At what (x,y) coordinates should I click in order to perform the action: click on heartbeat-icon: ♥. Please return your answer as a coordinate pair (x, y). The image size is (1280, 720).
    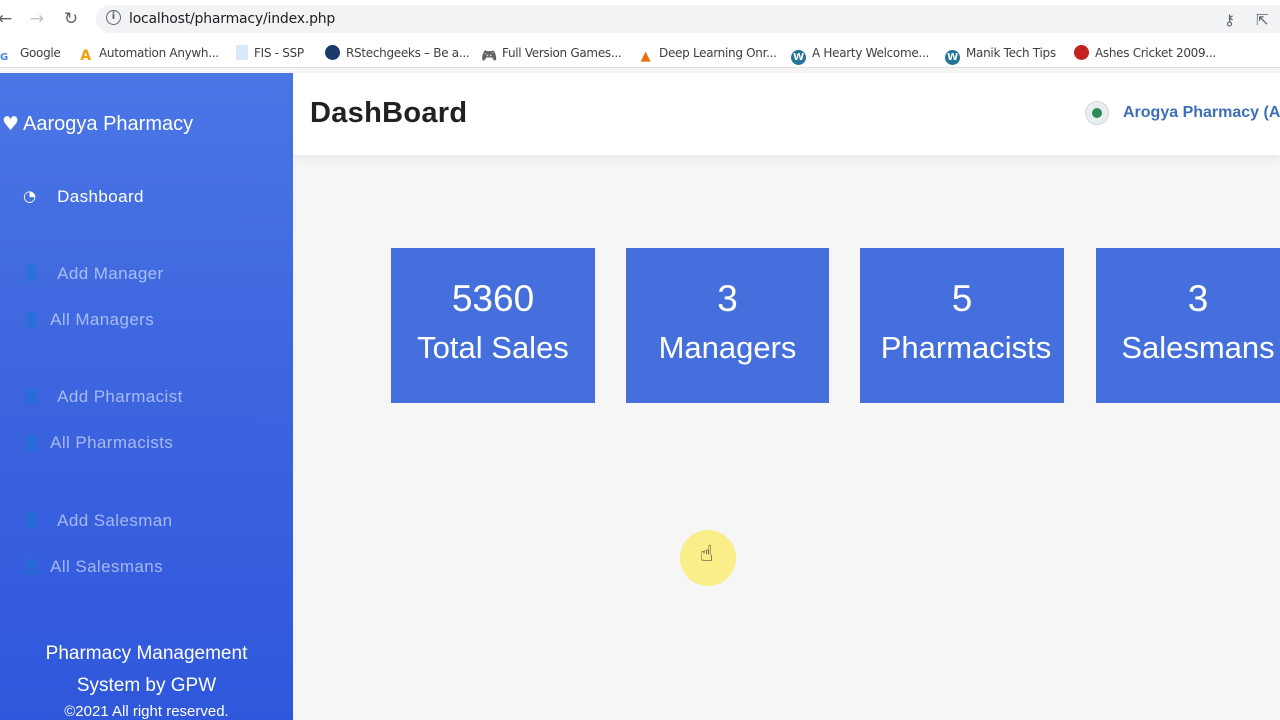
    Looking at the image, I should click on (11, 124).